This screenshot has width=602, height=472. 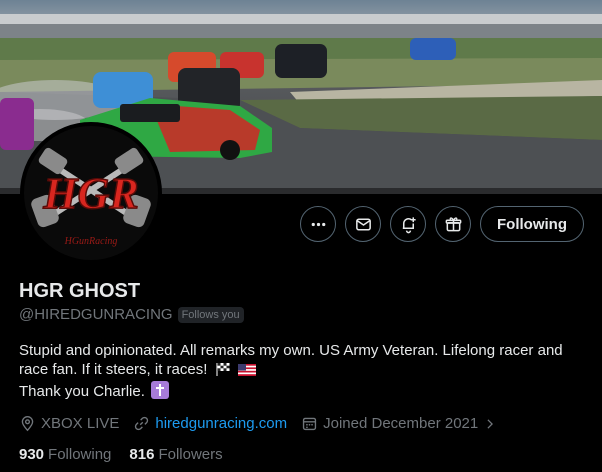 What do you see at coordinates (96, 314) in the screenshot?
I see `username-handle: @HIREDGUNRACING` at bounding box center [96, 314].